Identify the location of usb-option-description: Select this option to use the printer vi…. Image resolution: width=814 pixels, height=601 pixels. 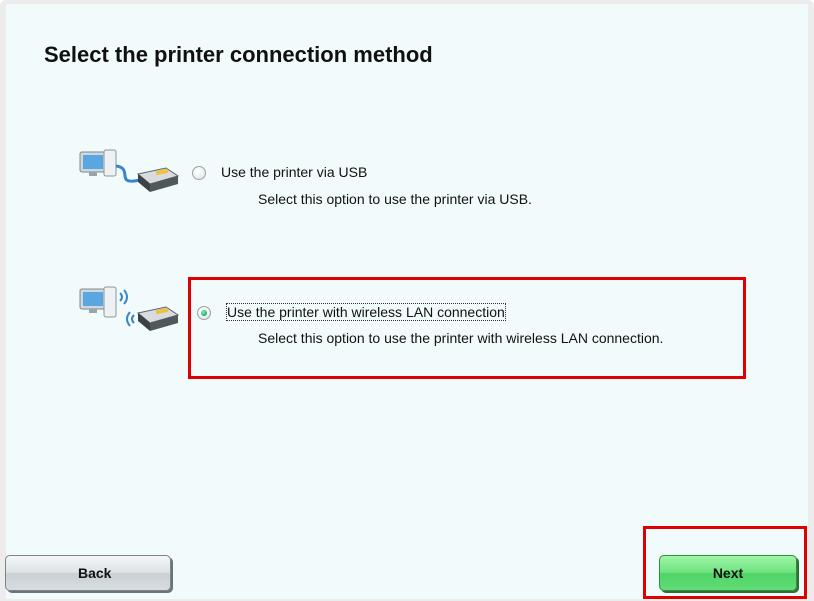
(395, 199).